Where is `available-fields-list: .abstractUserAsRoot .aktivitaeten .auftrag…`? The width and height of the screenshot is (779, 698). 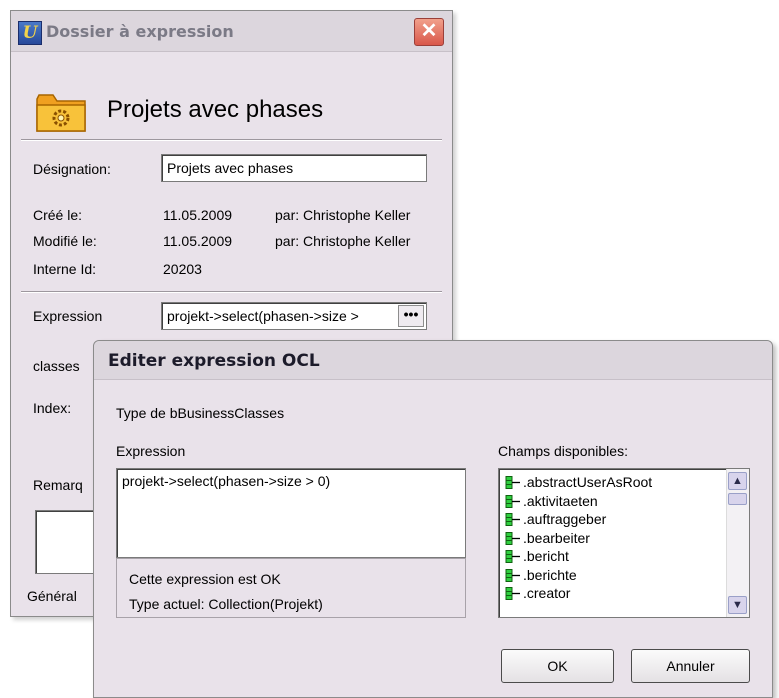 available-fields-list: .abstractUserAsRoot .aktivitaeten .auftrag… is located at coordinates (624, 543).